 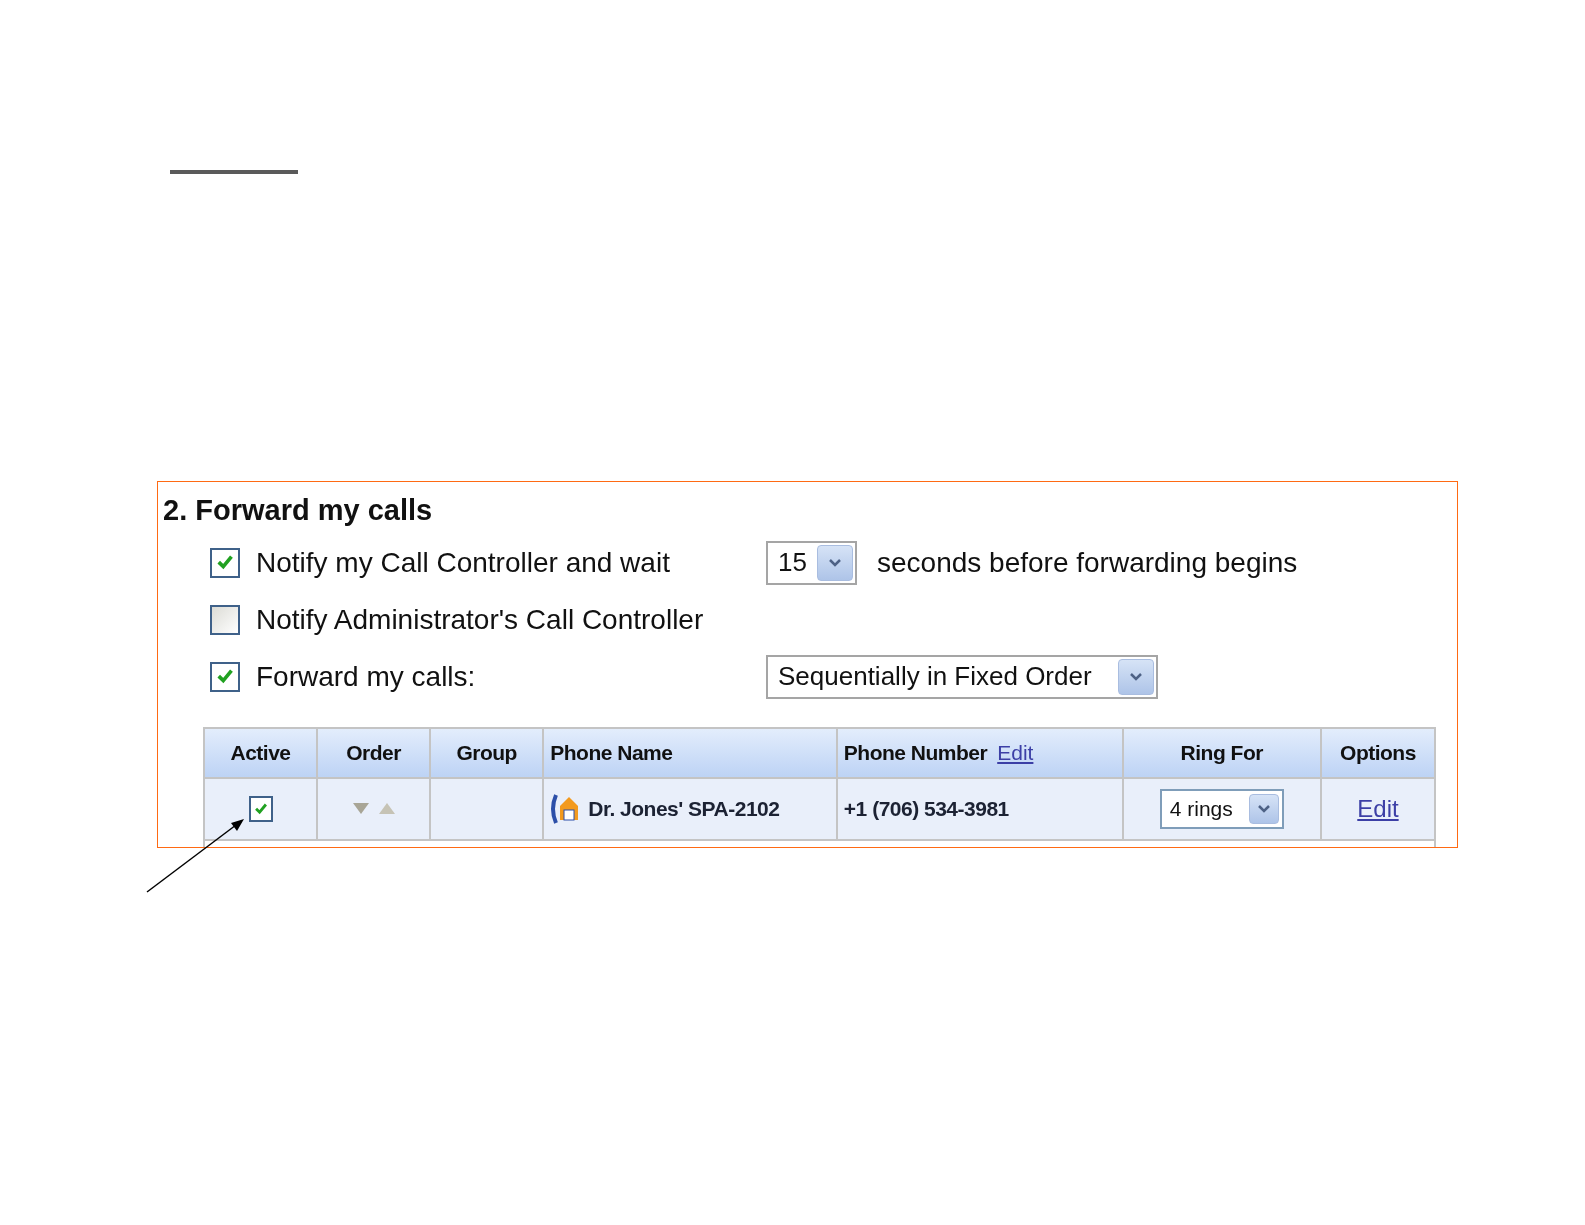 I want to click on column-header: Options, so click(x=1378, y=753).